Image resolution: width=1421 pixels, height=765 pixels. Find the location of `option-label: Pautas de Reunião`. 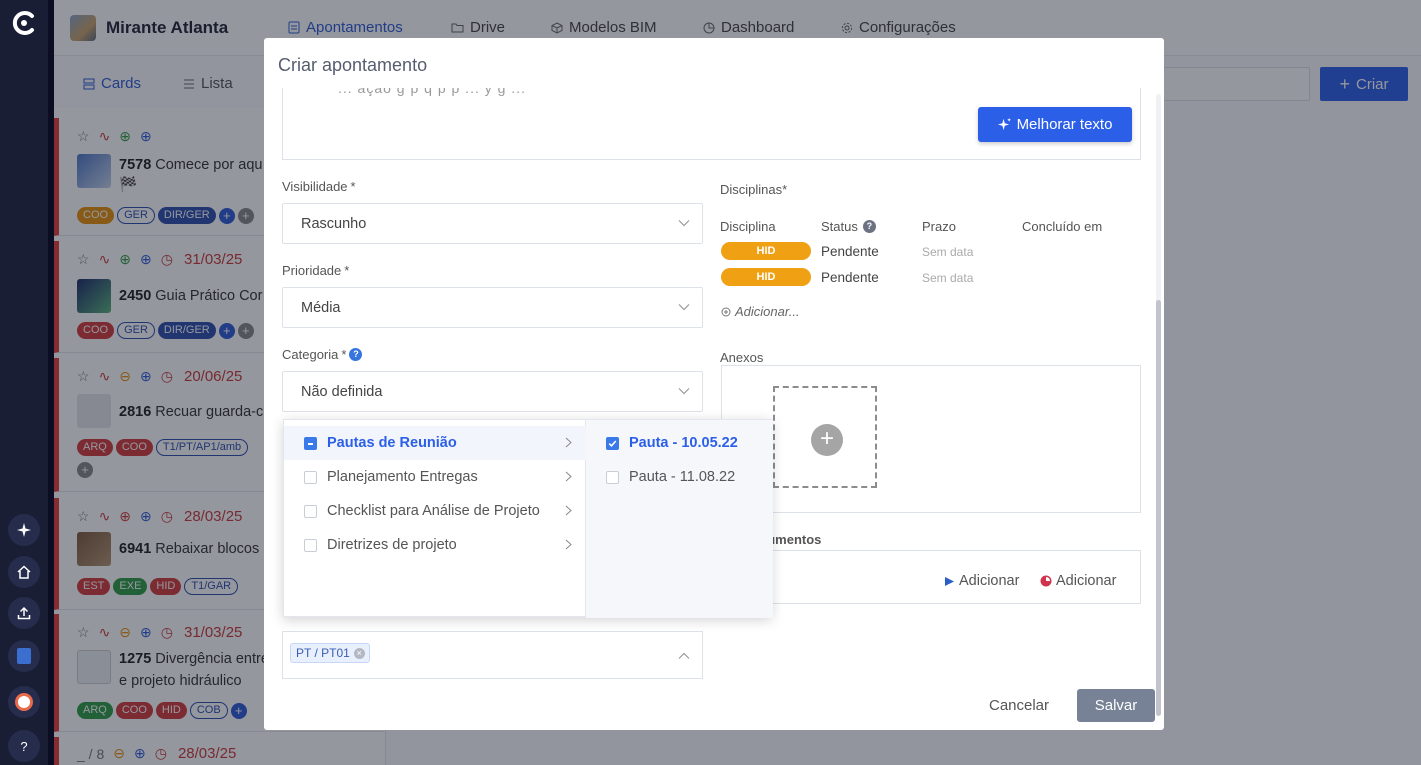

option-label: Pautas de Reunião is located at coordinates (392, 443).